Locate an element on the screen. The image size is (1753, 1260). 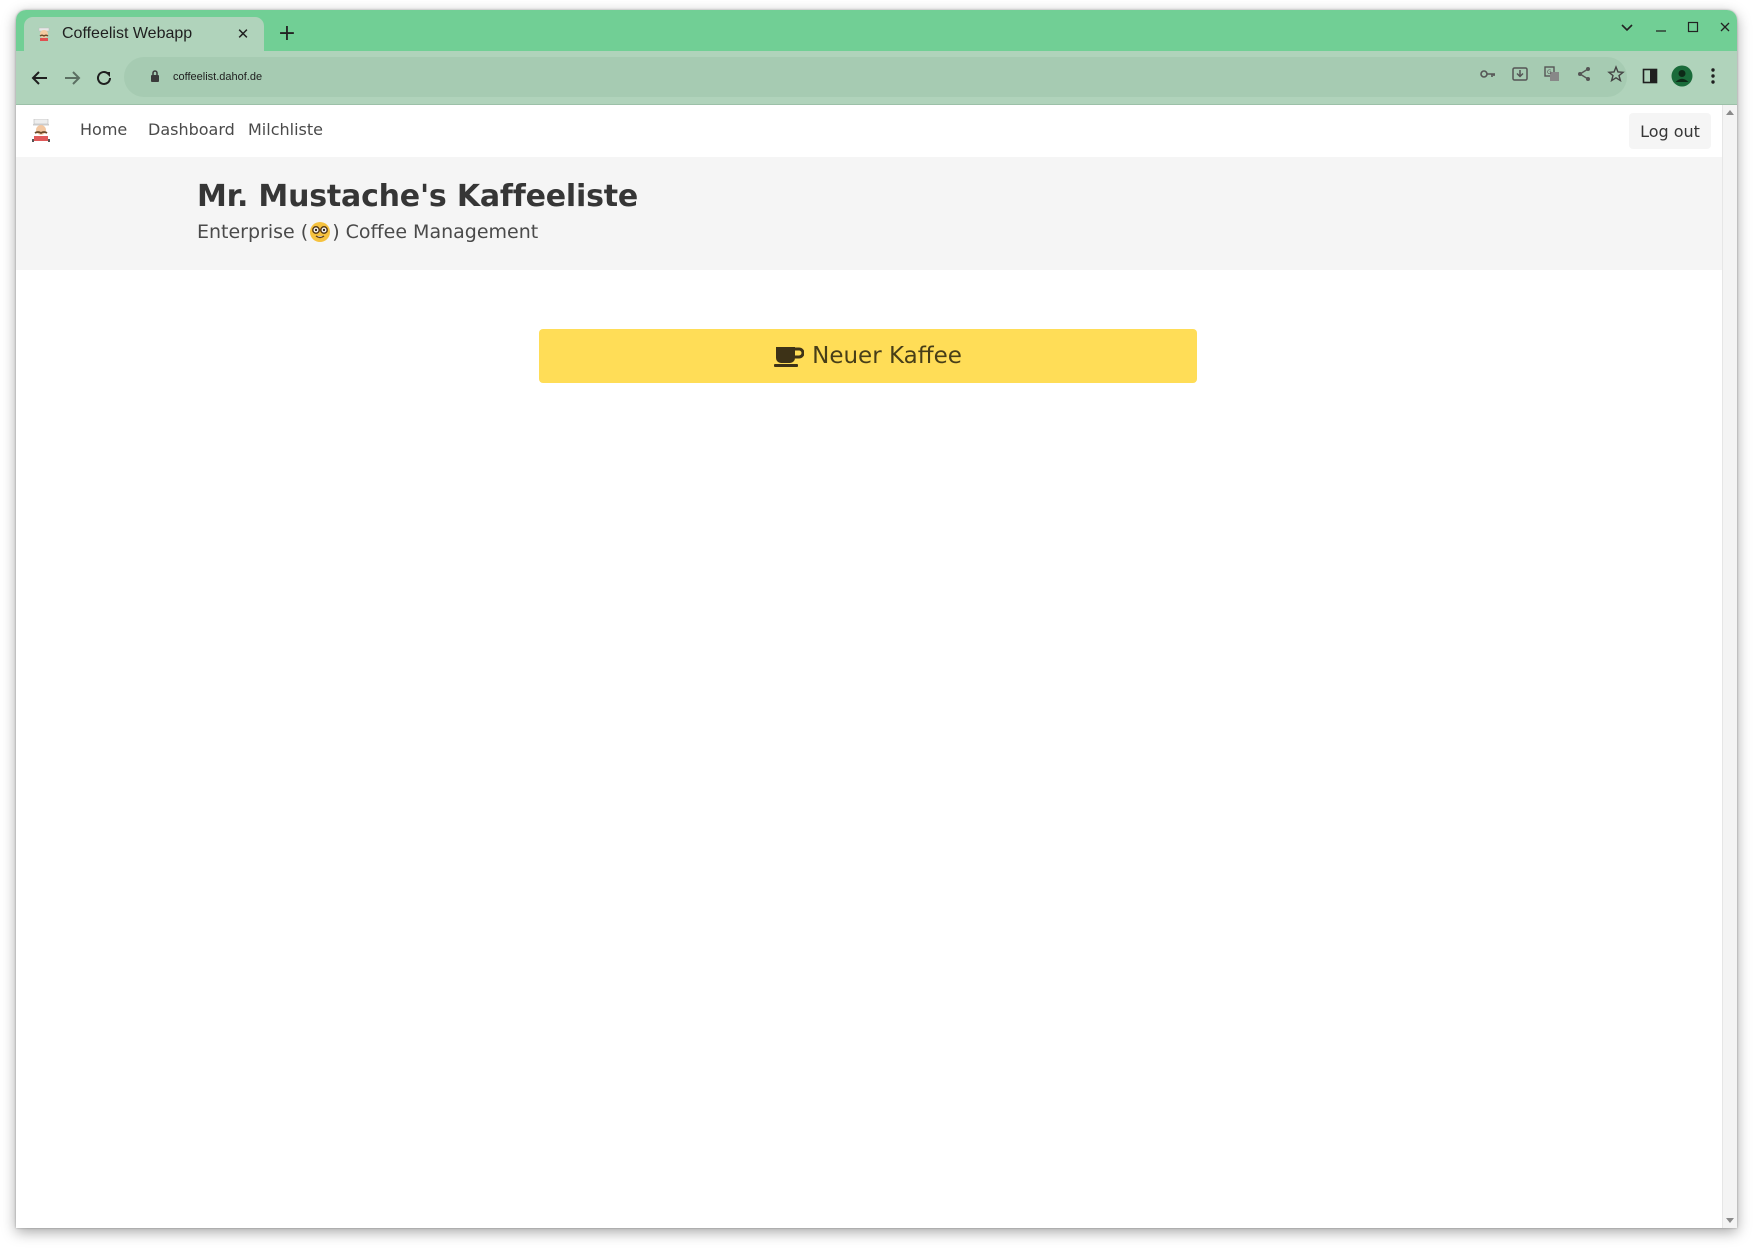
key-icon is located at coordinates (1488, 74).